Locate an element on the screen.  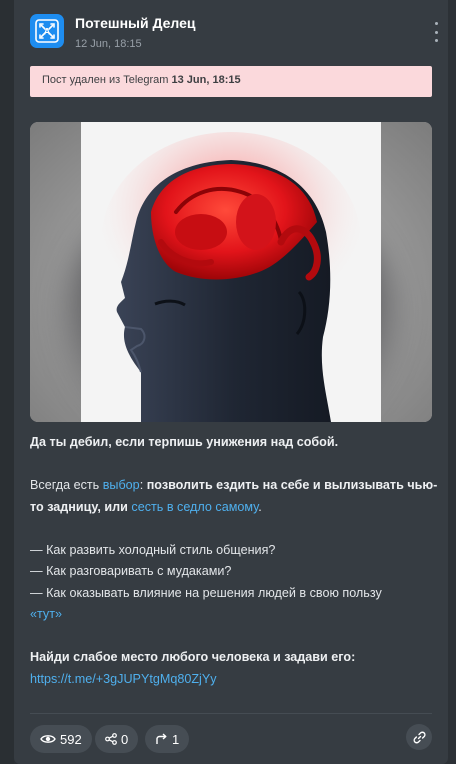
post-header: A Потешный Делец 12 Jun, 18:15 is located at coordinates (235, 34).